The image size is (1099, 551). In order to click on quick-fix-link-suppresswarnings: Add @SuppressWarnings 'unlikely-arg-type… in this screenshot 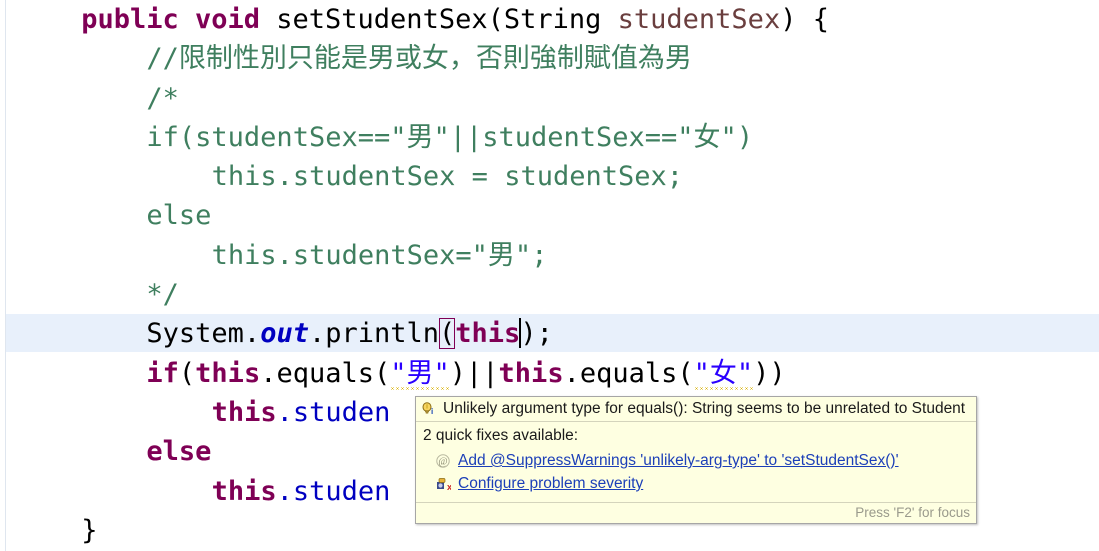, I will do `click(678, 461)`.